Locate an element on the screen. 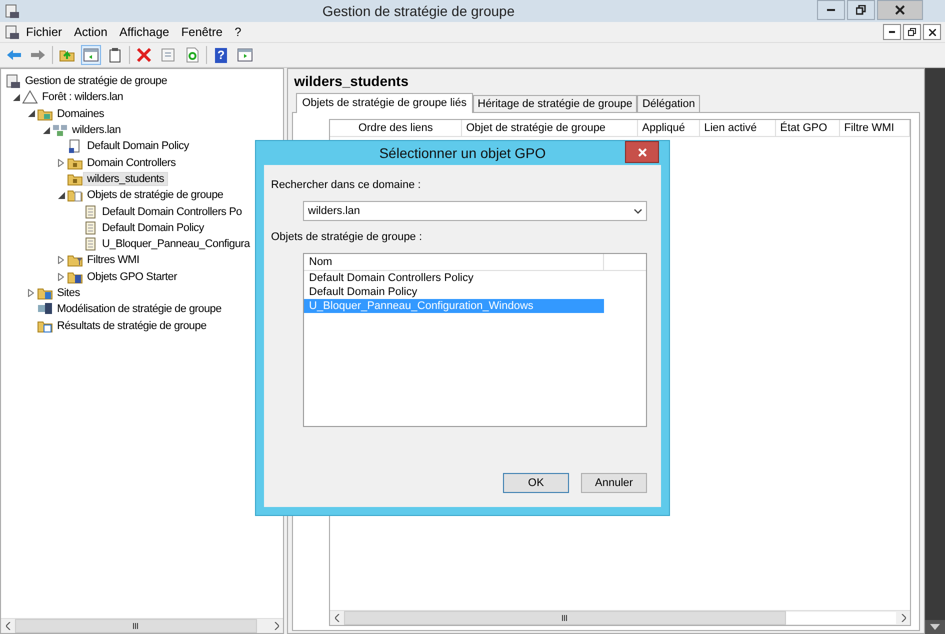 This screenshot has height=634, width=945. forward-arrow-icon is located at coordinates (38, 55).